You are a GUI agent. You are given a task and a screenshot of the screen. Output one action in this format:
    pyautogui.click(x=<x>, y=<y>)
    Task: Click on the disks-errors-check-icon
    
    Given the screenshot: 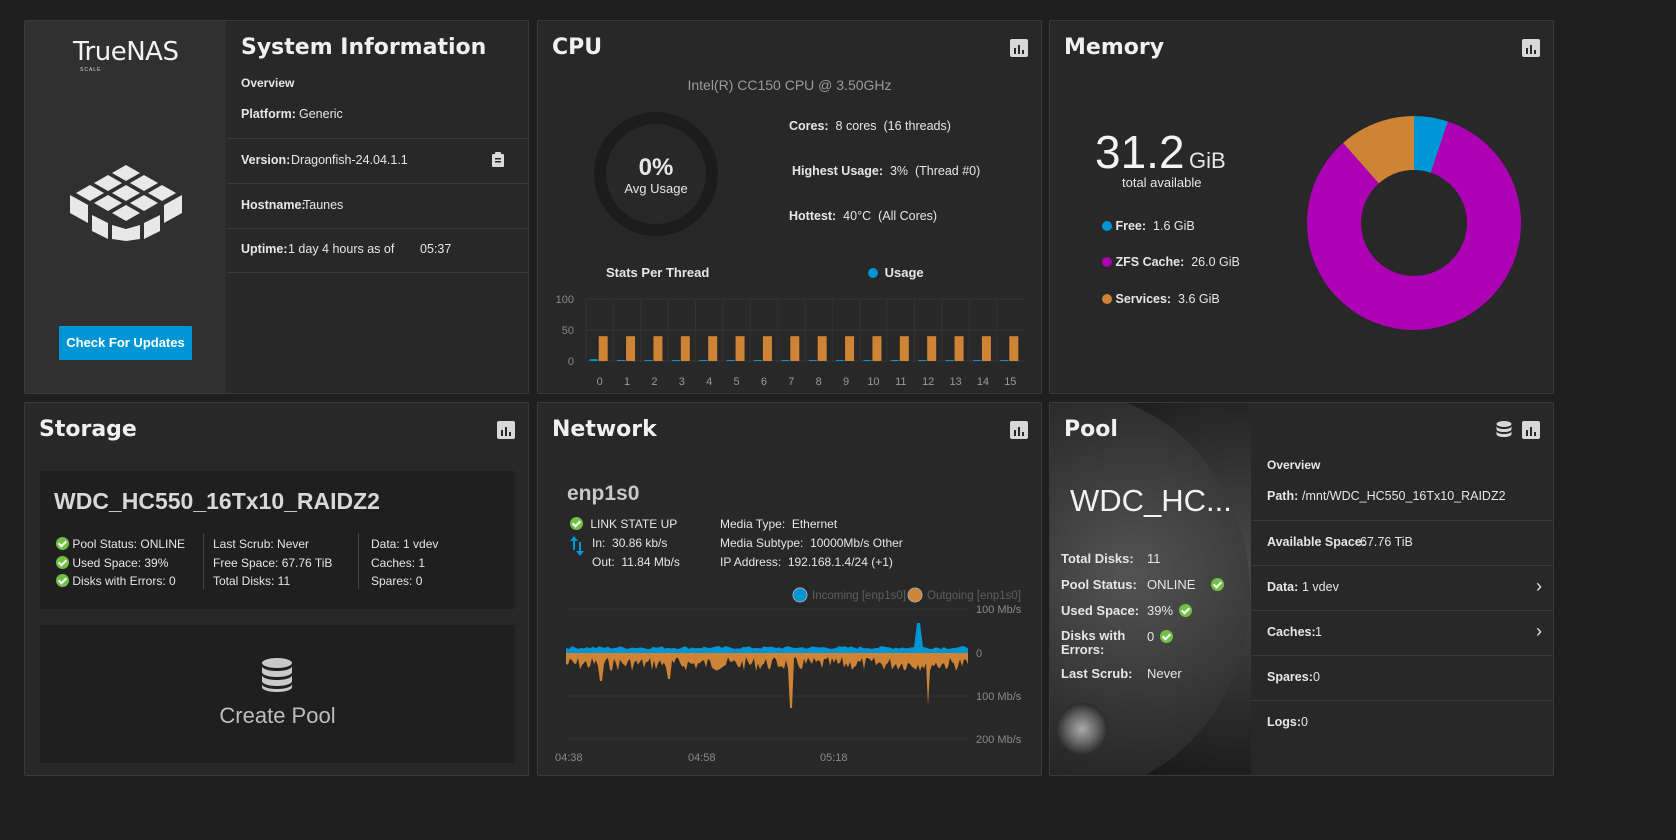 What is the action you would take?
    pyautogui.click(x=62, y=580)
    